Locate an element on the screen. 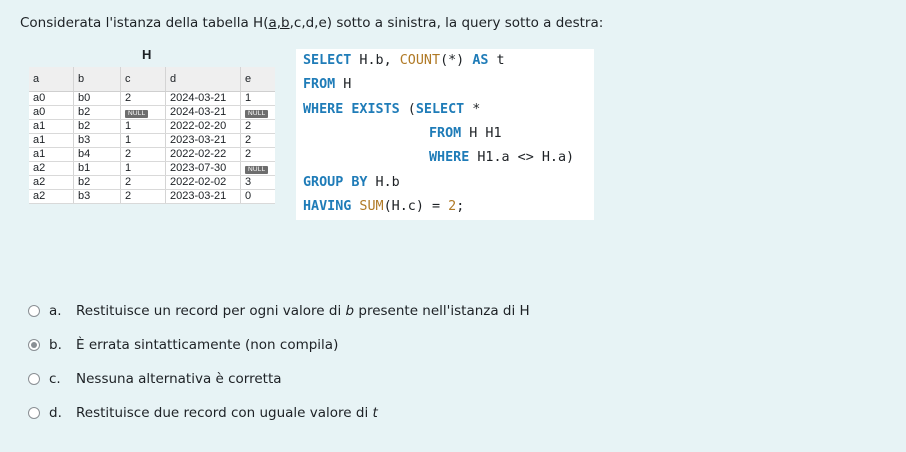  table-header-row: a b c d e is located at coordinates (152, 79).